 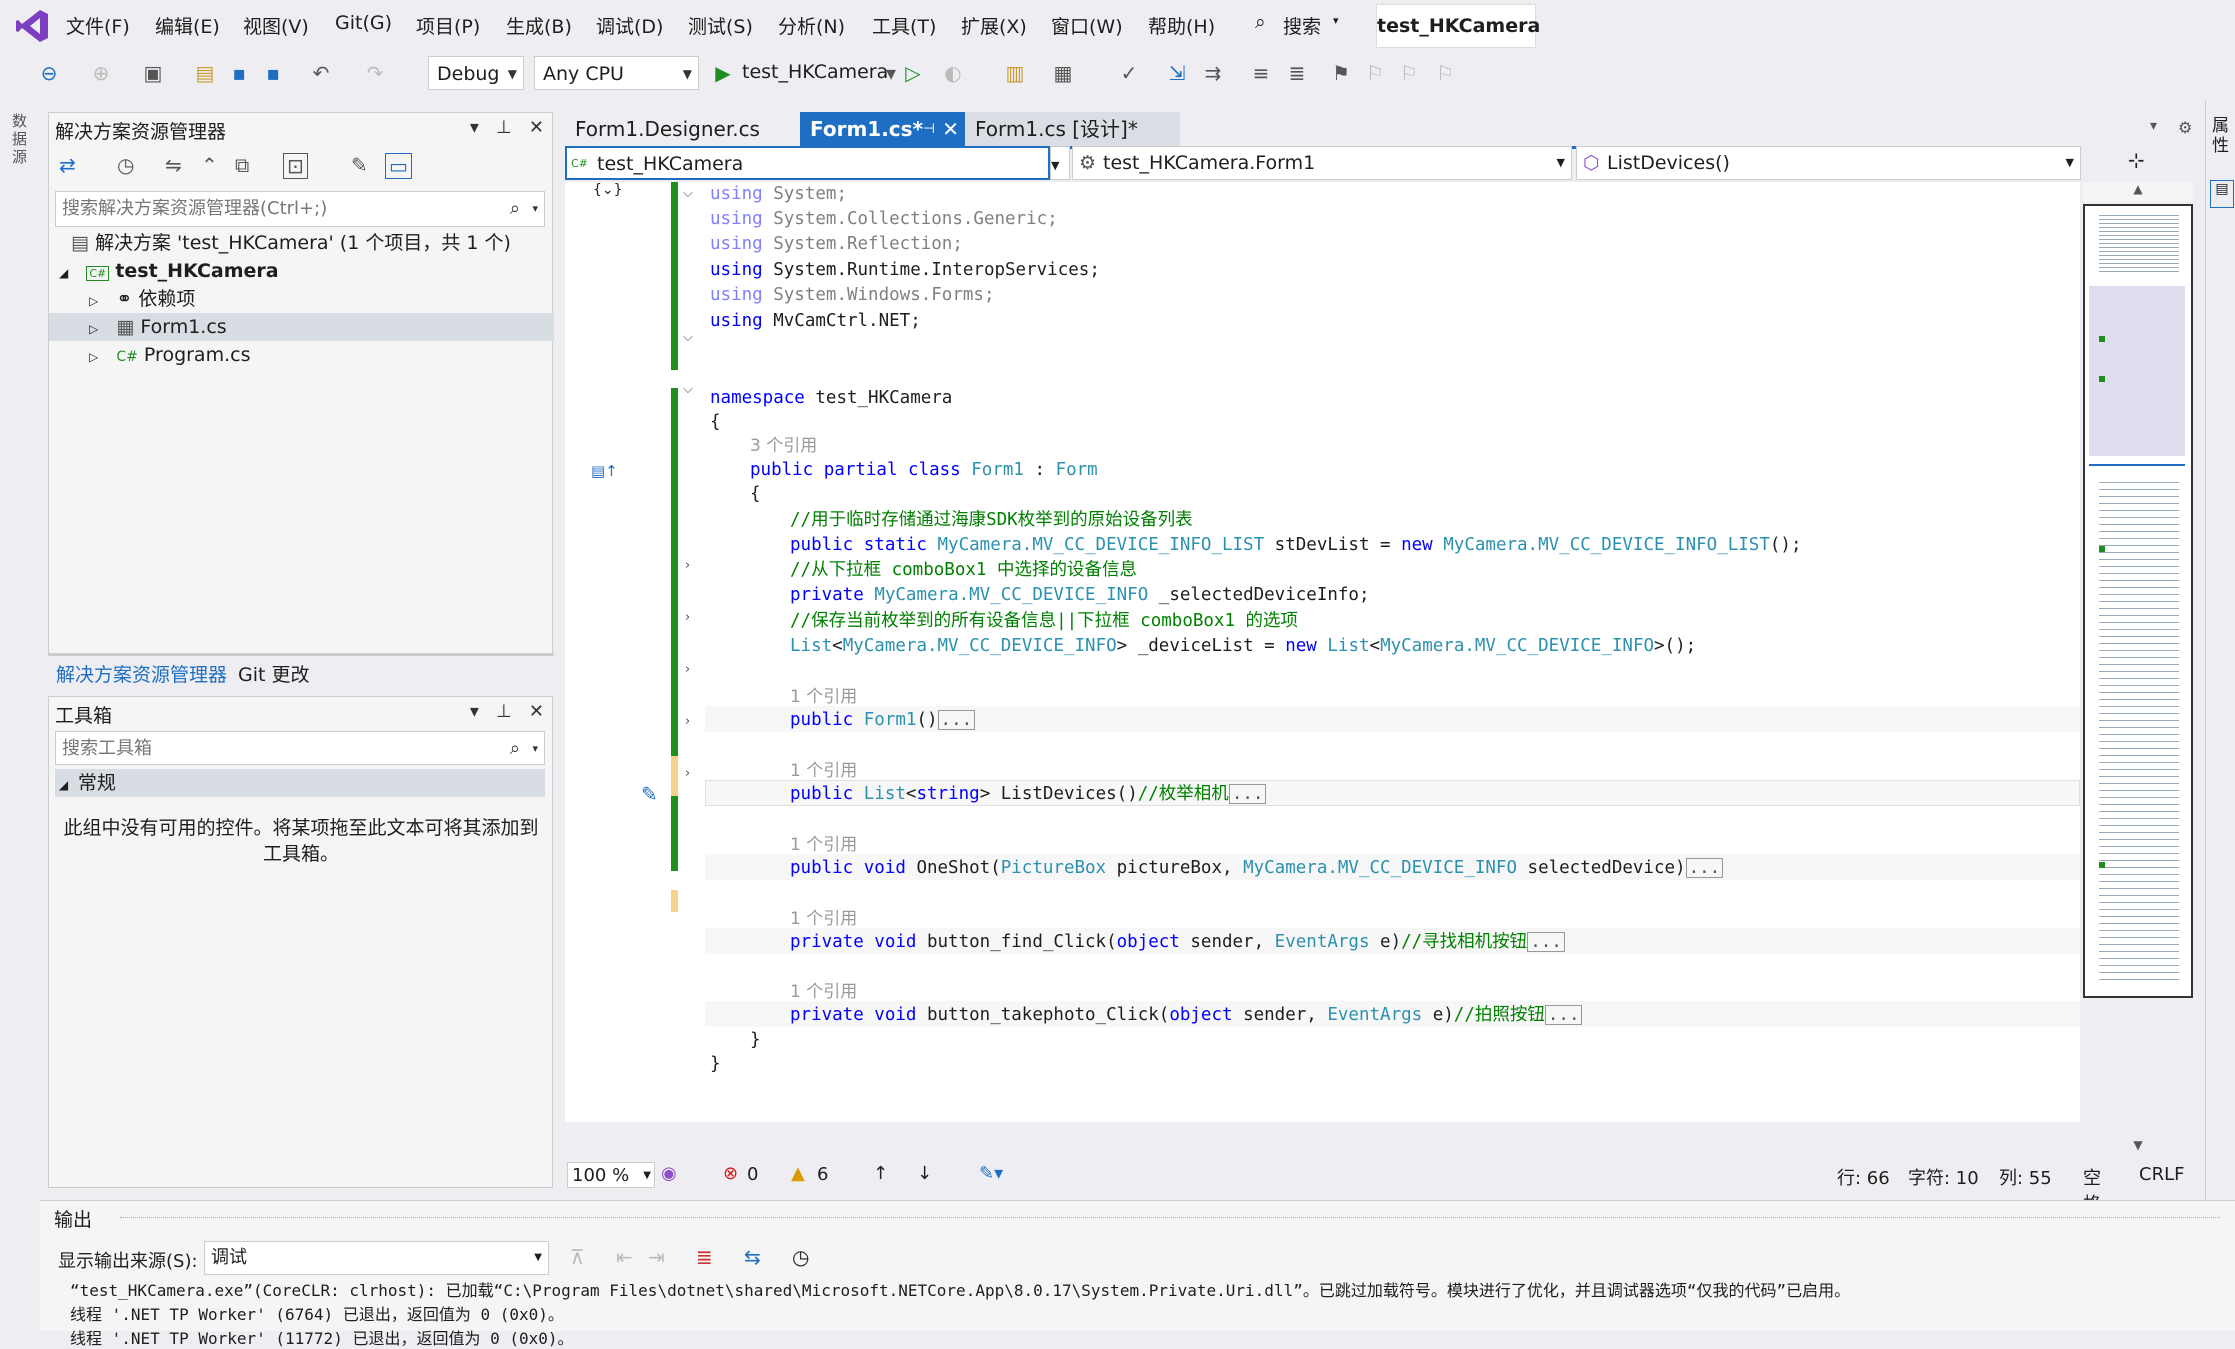 I want to click on find-message-icon: ⊼, so click(x=577, y=1257).